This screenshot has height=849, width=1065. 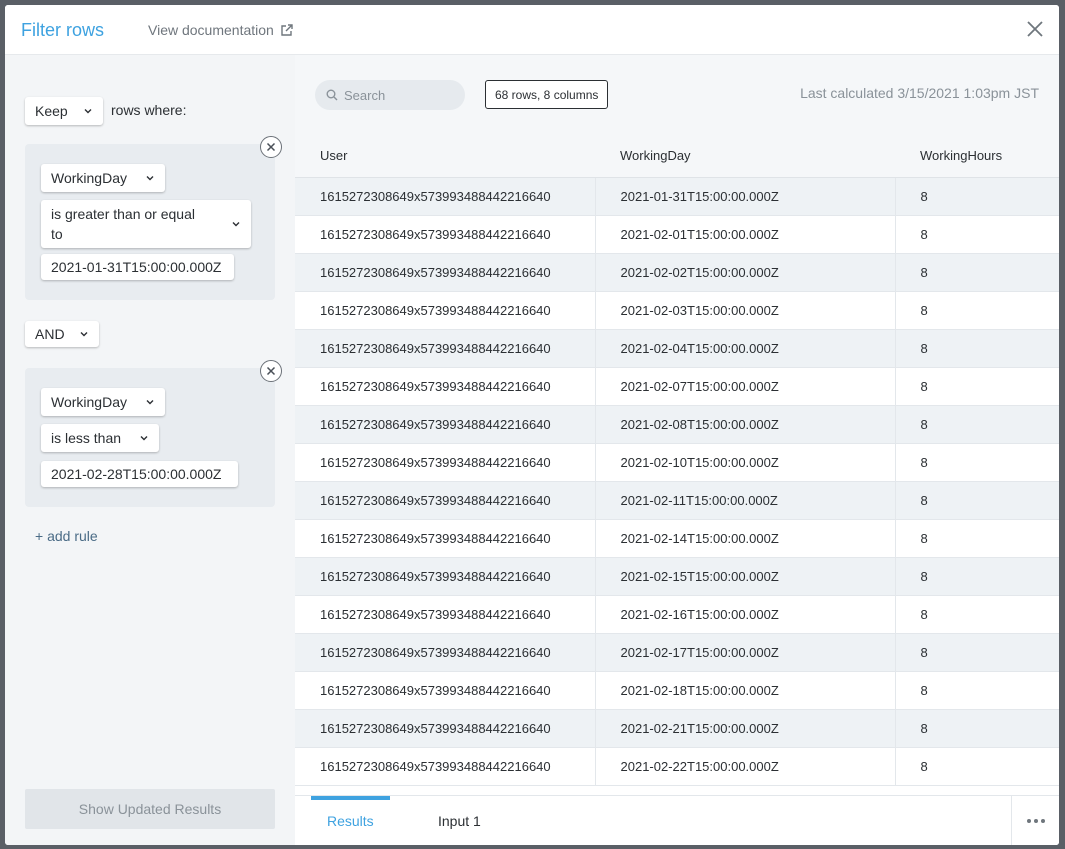 What do you see at coordinates (744, 728) in the screenshot?
I see `cell-workingday: 2021-02-21T15:00:00.000Z` at bounding box center [744, 728].